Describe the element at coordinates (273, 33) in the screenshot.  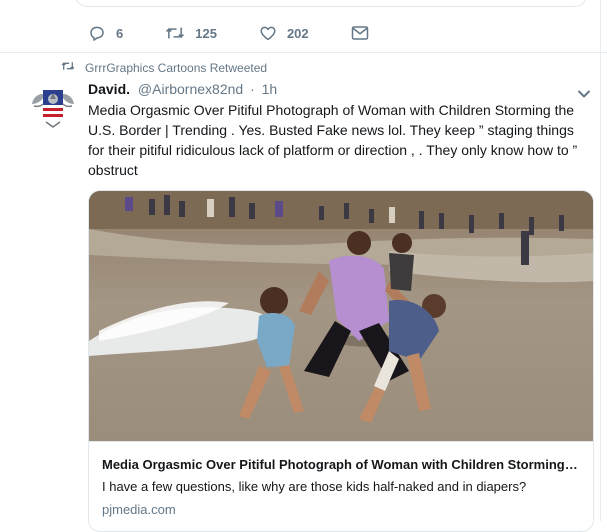
I see `like-icon` at that location.